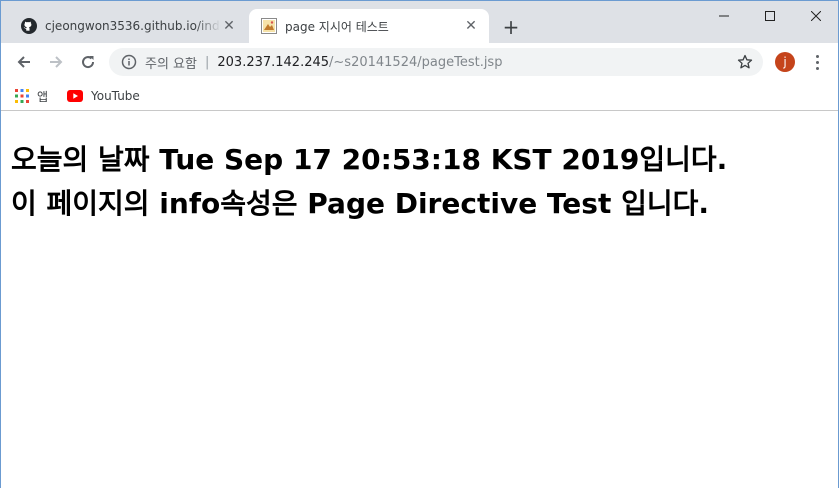 The height and width of the screenshot is (488, 839). Describe the element at coordinates (269, 26) in the screenshot. I see `page-favicon-icon` at that location.